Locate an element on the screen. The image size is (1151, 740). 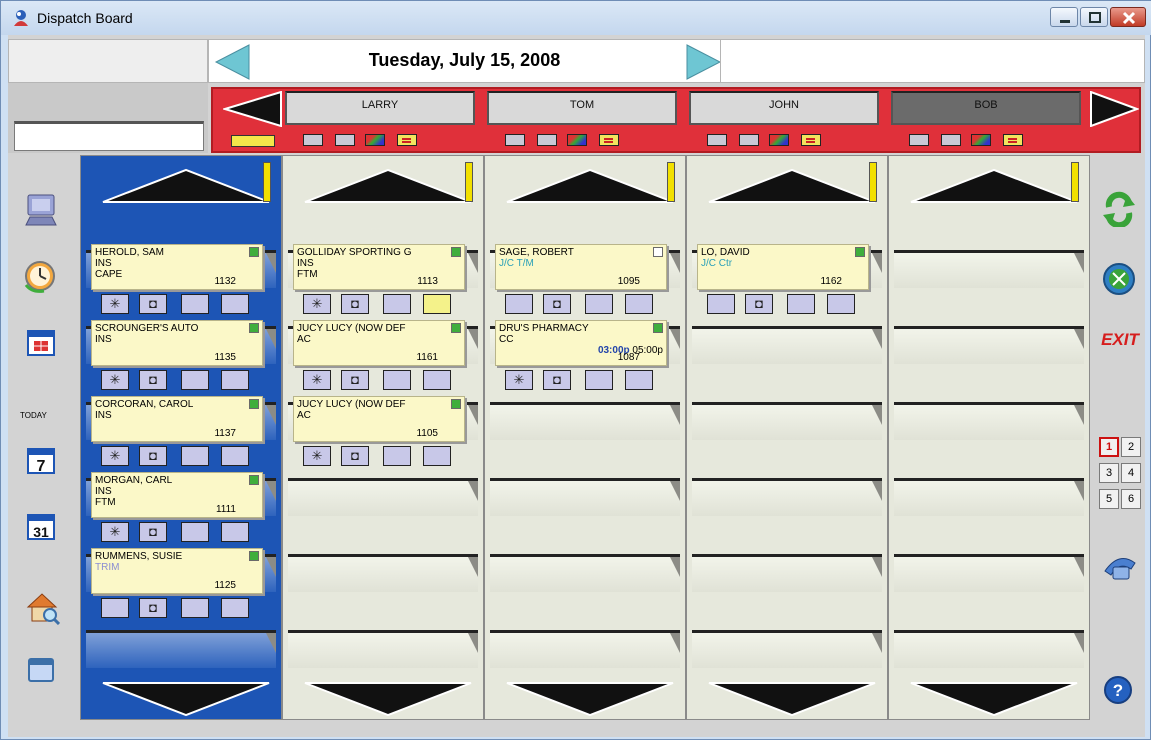
job-card: MORGAN, CARL INS FTM 1111 is located at coordinates (177, 495).